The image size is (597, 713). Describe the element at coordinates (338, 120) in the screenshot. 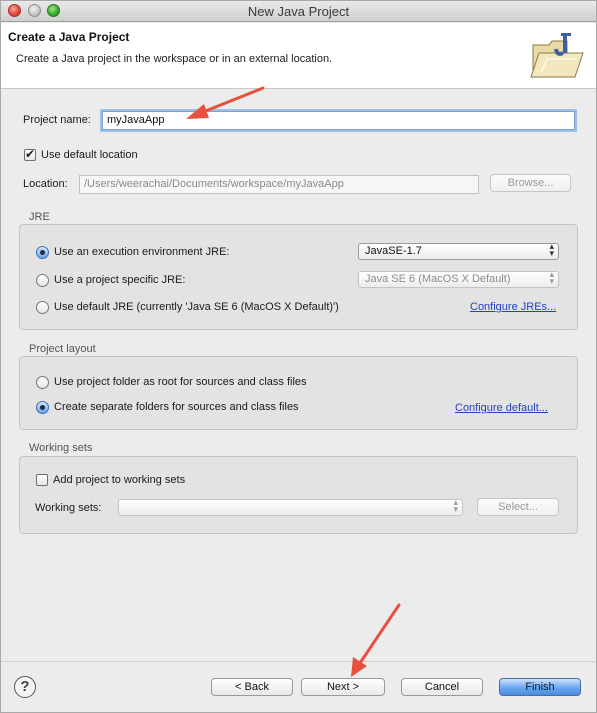

I see `project-name-input: myJavaApp` at that location.